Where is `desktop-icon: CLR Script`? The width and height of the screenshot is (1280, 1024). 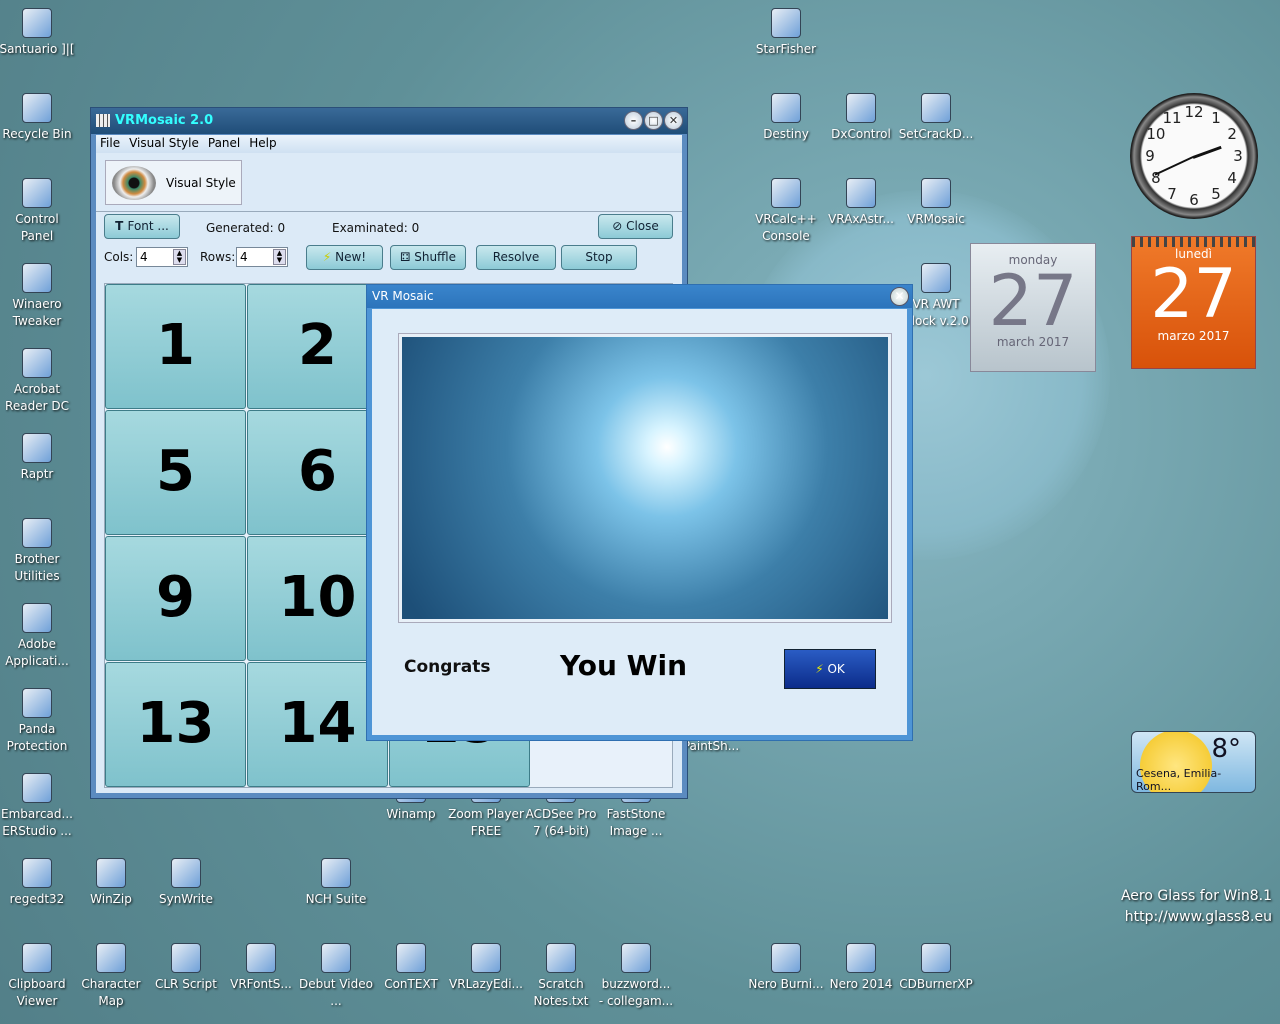 desktop-icon: CLR Script is located at coordinates (186, 968).